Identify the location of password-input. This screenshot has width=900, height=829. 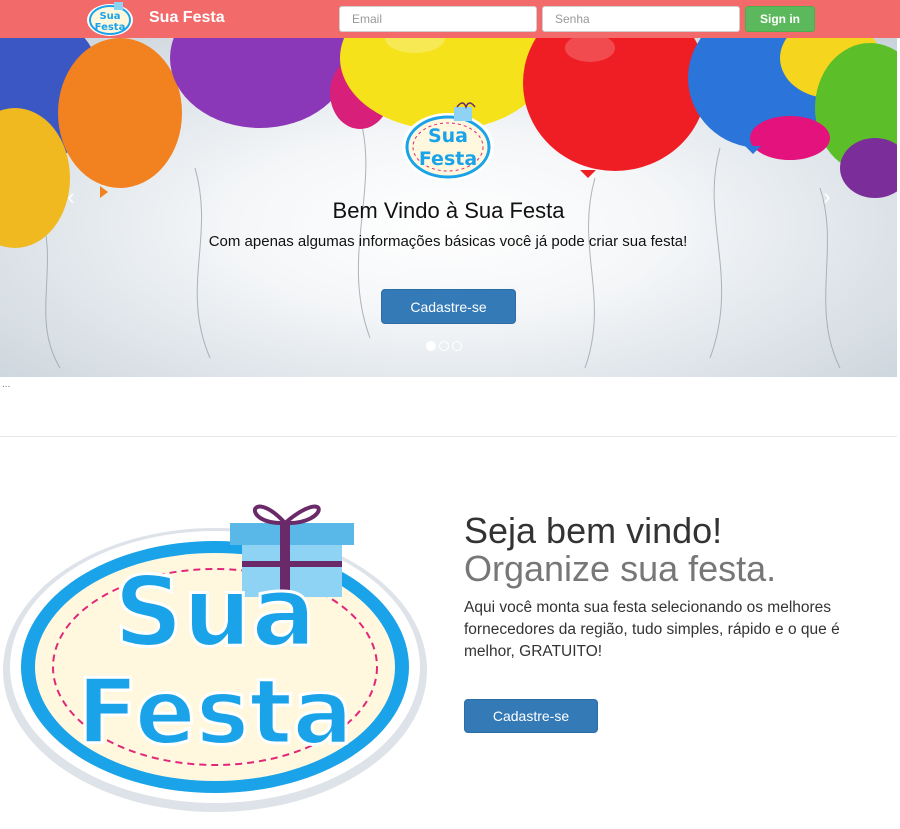
(641, 19).